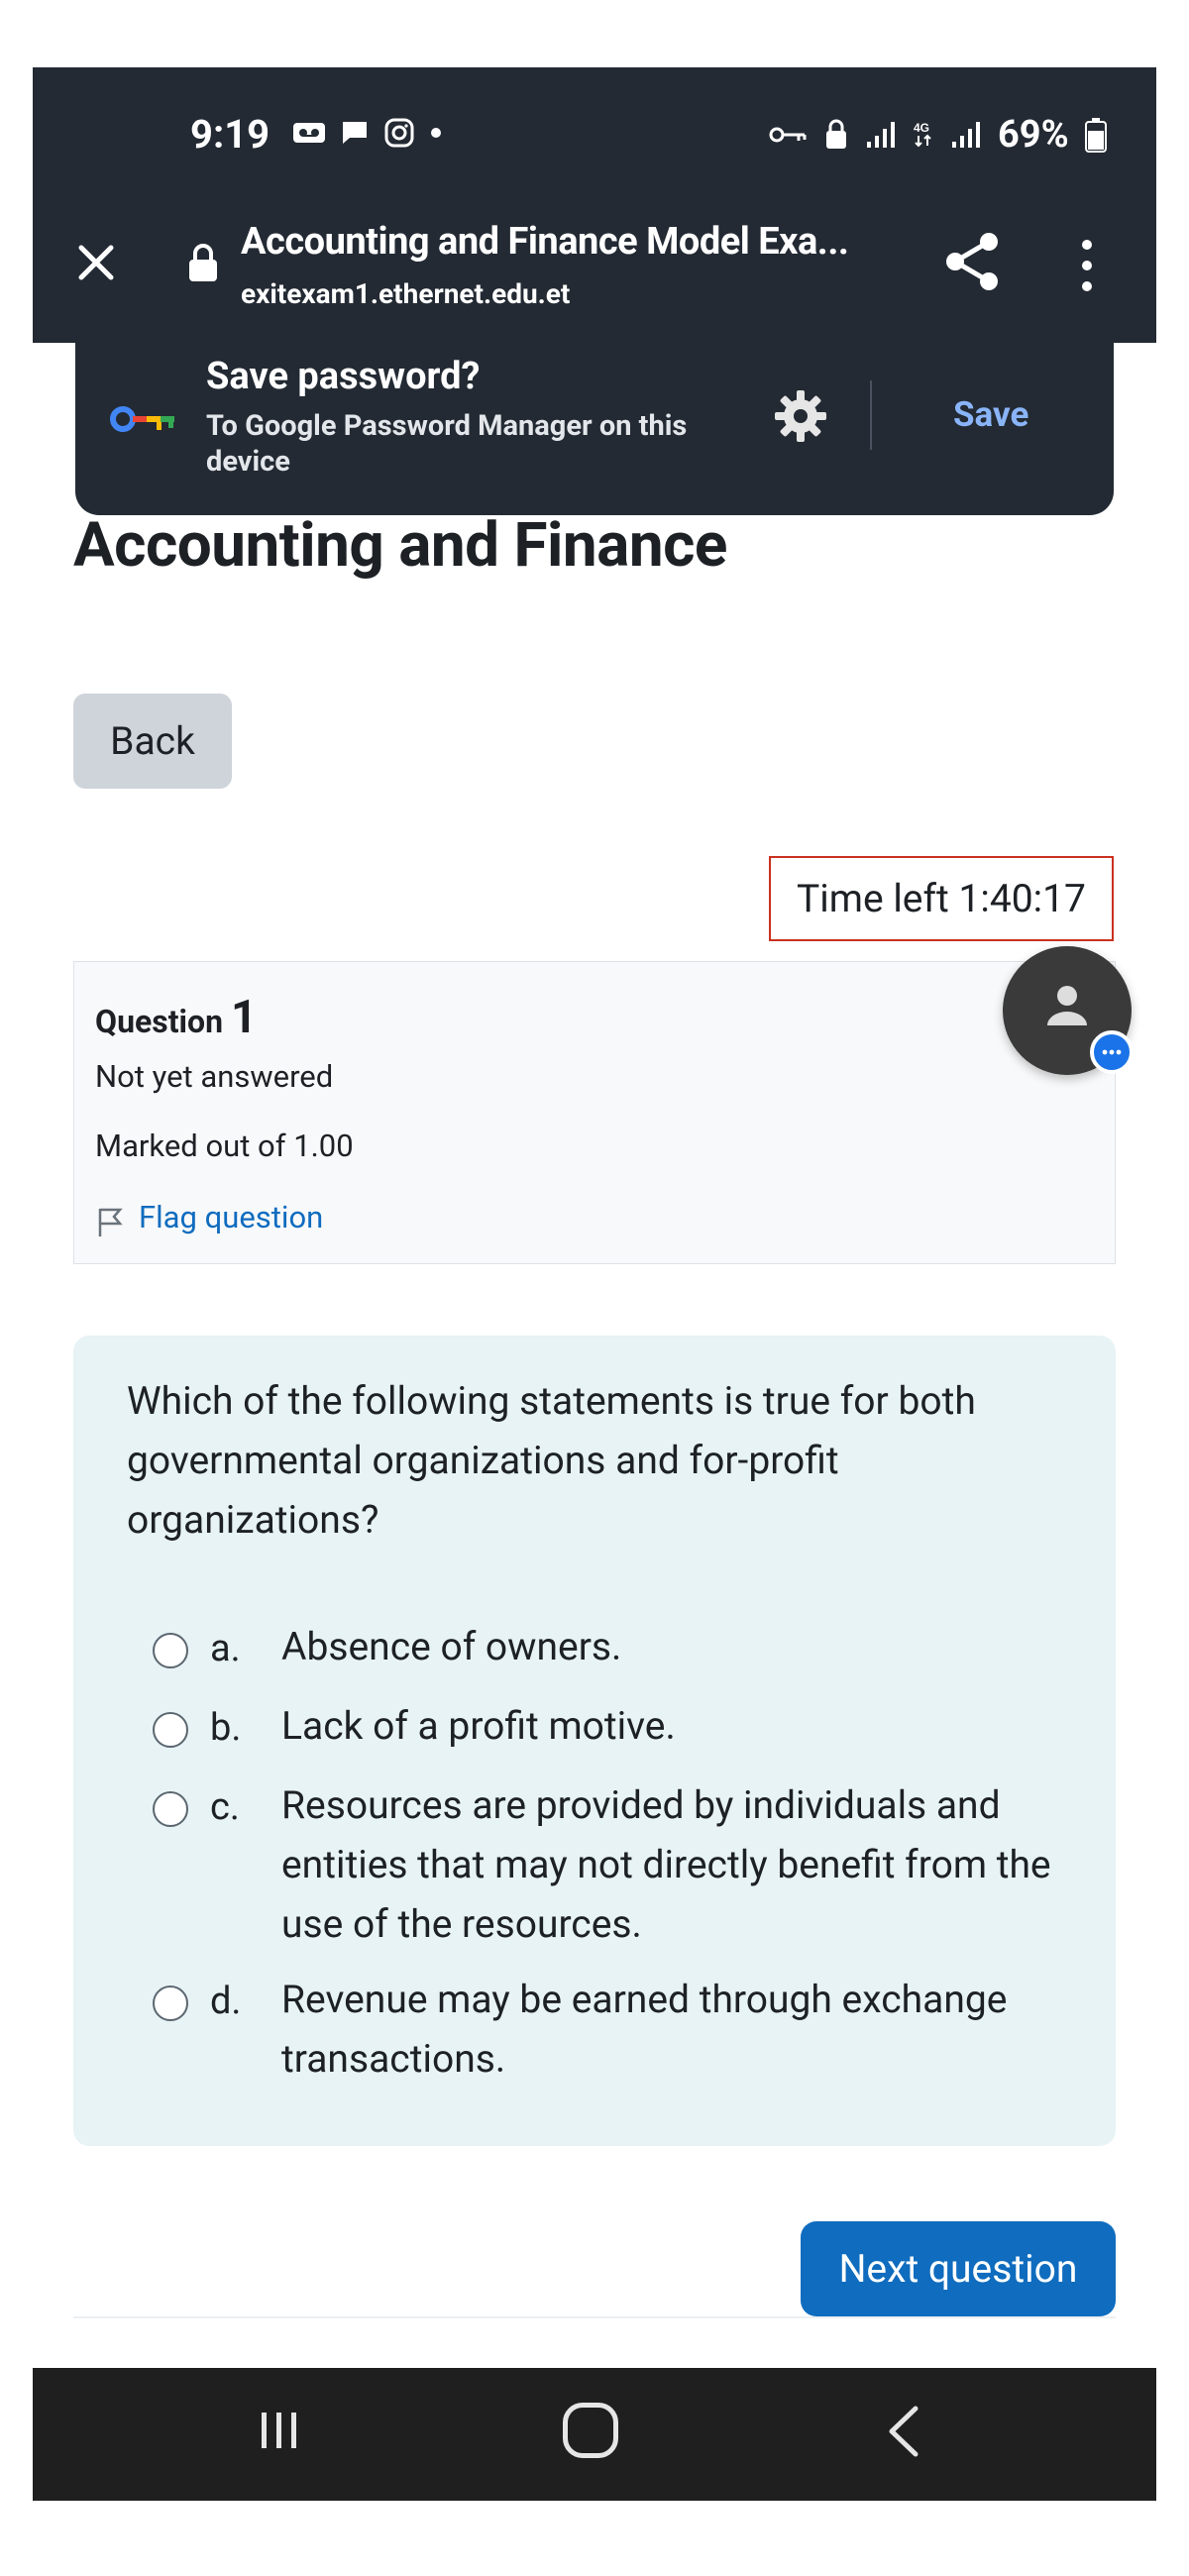 The height and width of the screenshot is (2576, 1189). I want to click on status-time: 9:19, so click(230, 134).